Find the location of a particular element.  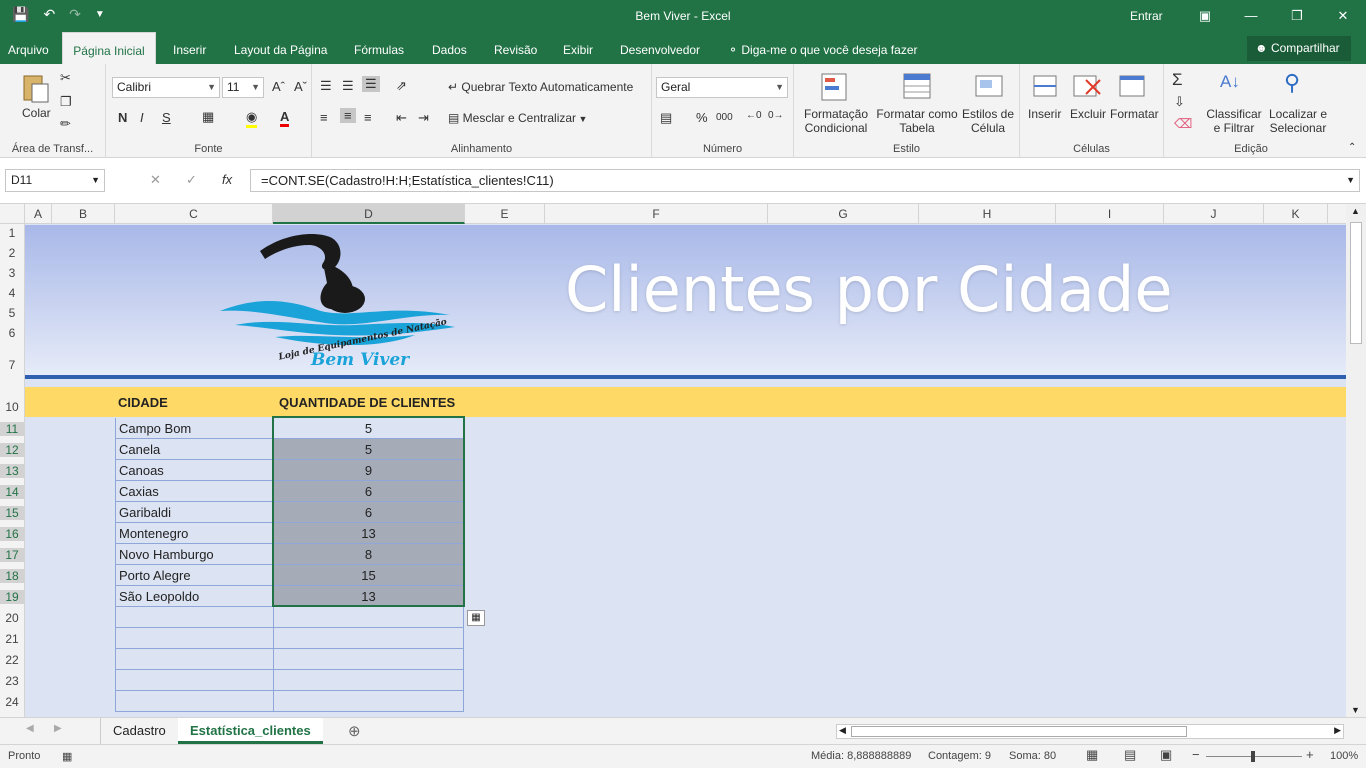

row-header: 20 is located at coordinates (12, 618).